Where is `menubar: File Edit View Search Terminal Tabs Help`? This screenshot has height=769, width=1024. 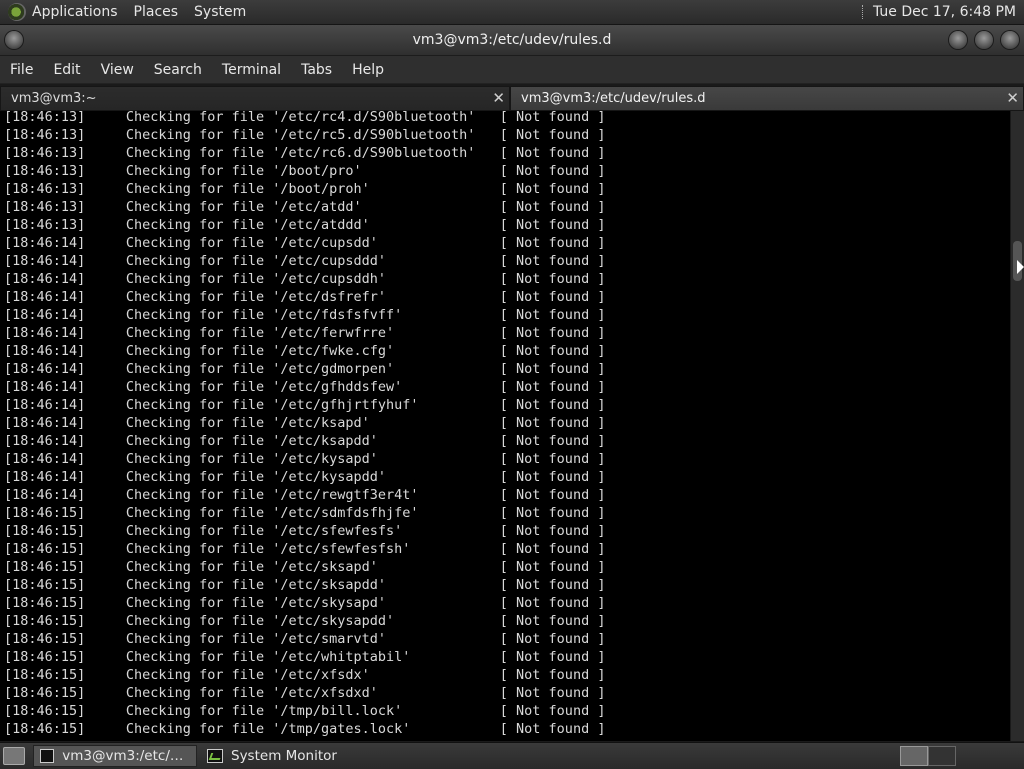 menubar: File Edit View Search Terminal Tabs Help is located at coordinates (512, 70).